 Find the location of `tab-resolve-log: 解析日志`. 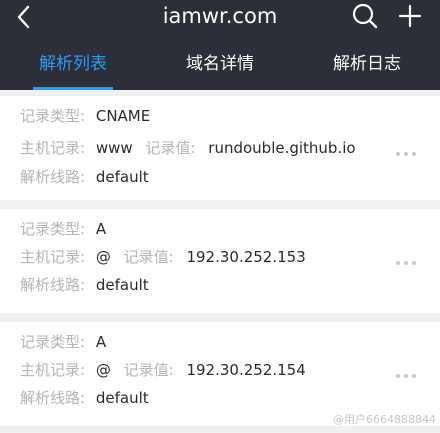

tab-resolve-log: 解析日志 is located at coordinates (367, 68).